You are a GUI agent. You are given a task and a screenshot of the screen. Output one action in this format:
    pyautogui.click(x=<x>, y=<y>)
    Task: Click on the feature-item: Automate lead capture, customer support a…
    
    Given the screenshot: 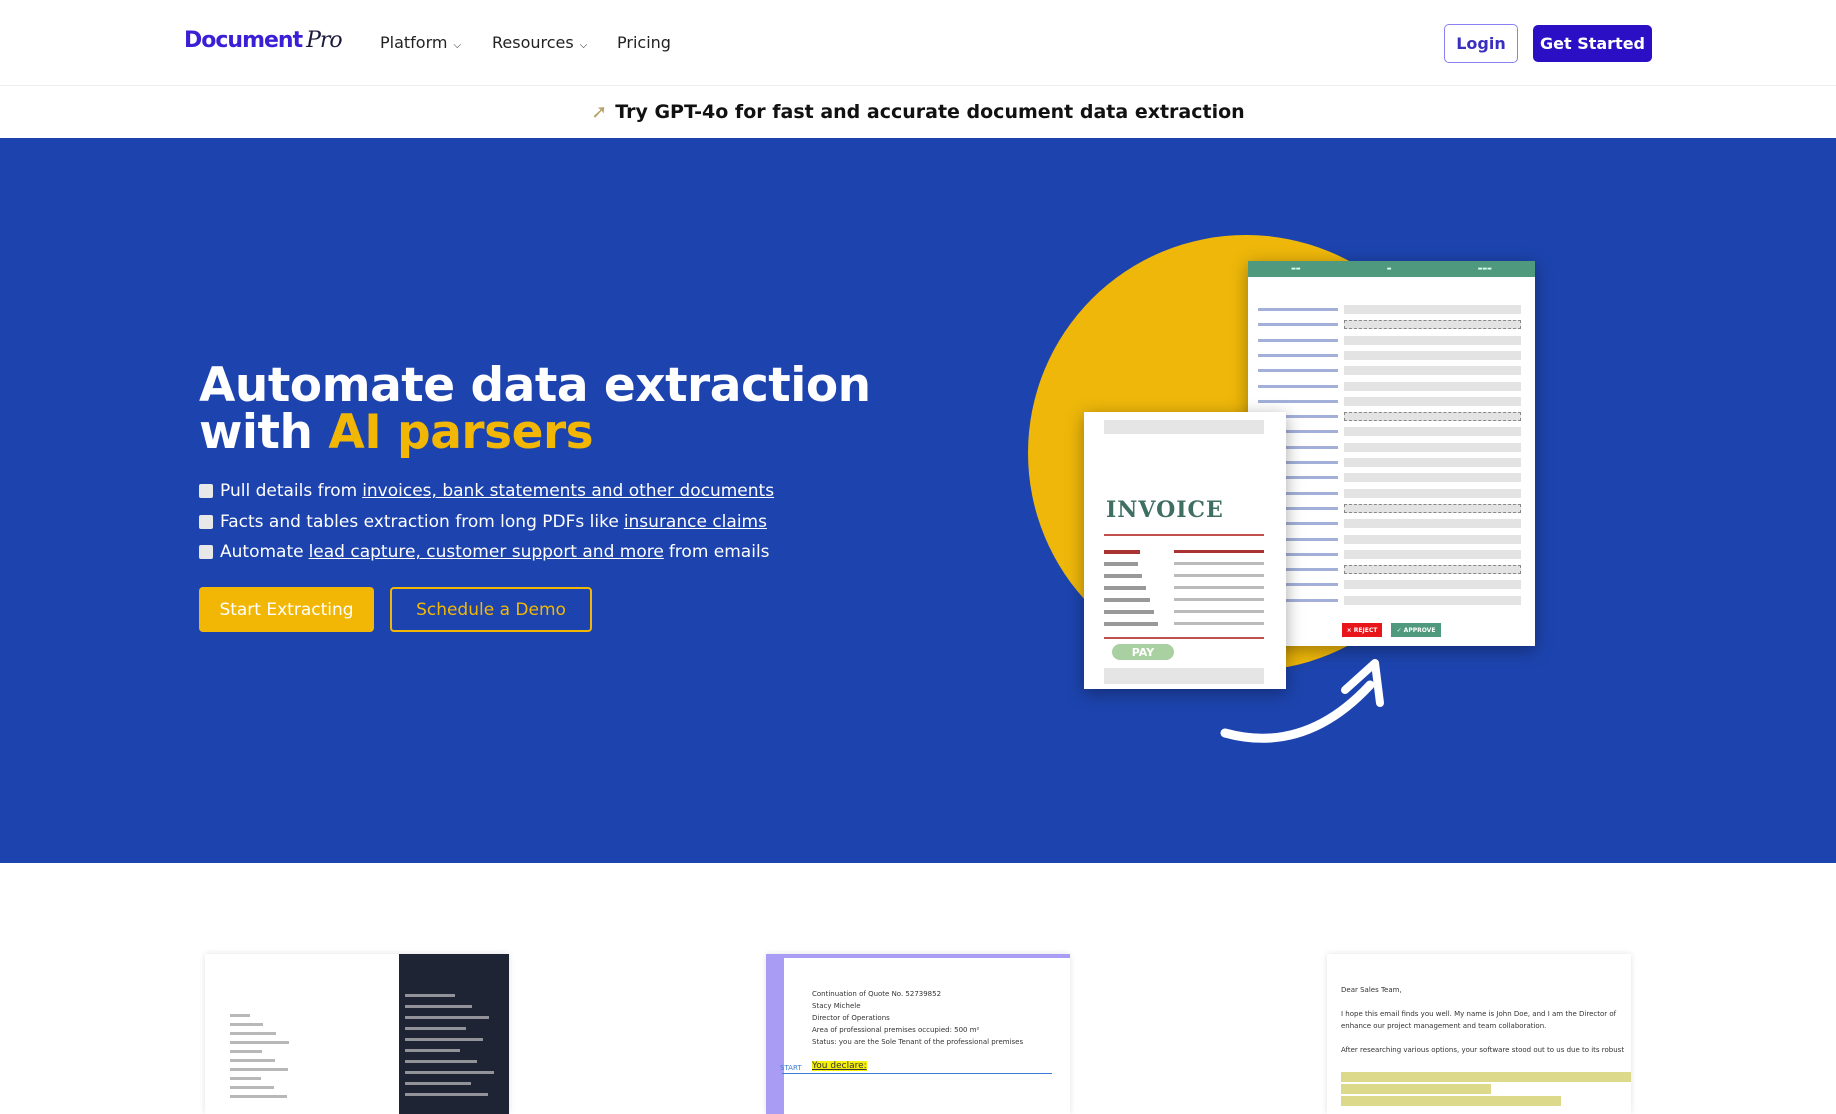 What is the action you would take?
    pyautogui.click(x=489, y=552)
    